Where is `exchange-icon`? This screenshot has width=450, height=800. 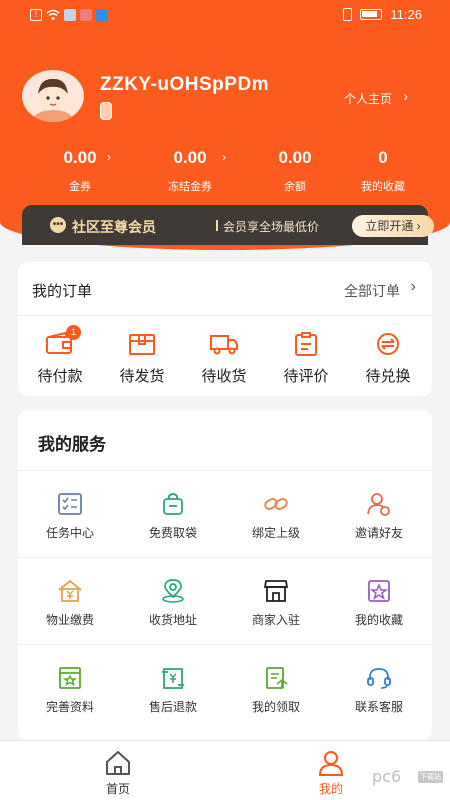 exchange-icon is located at coordinates (388, 344).